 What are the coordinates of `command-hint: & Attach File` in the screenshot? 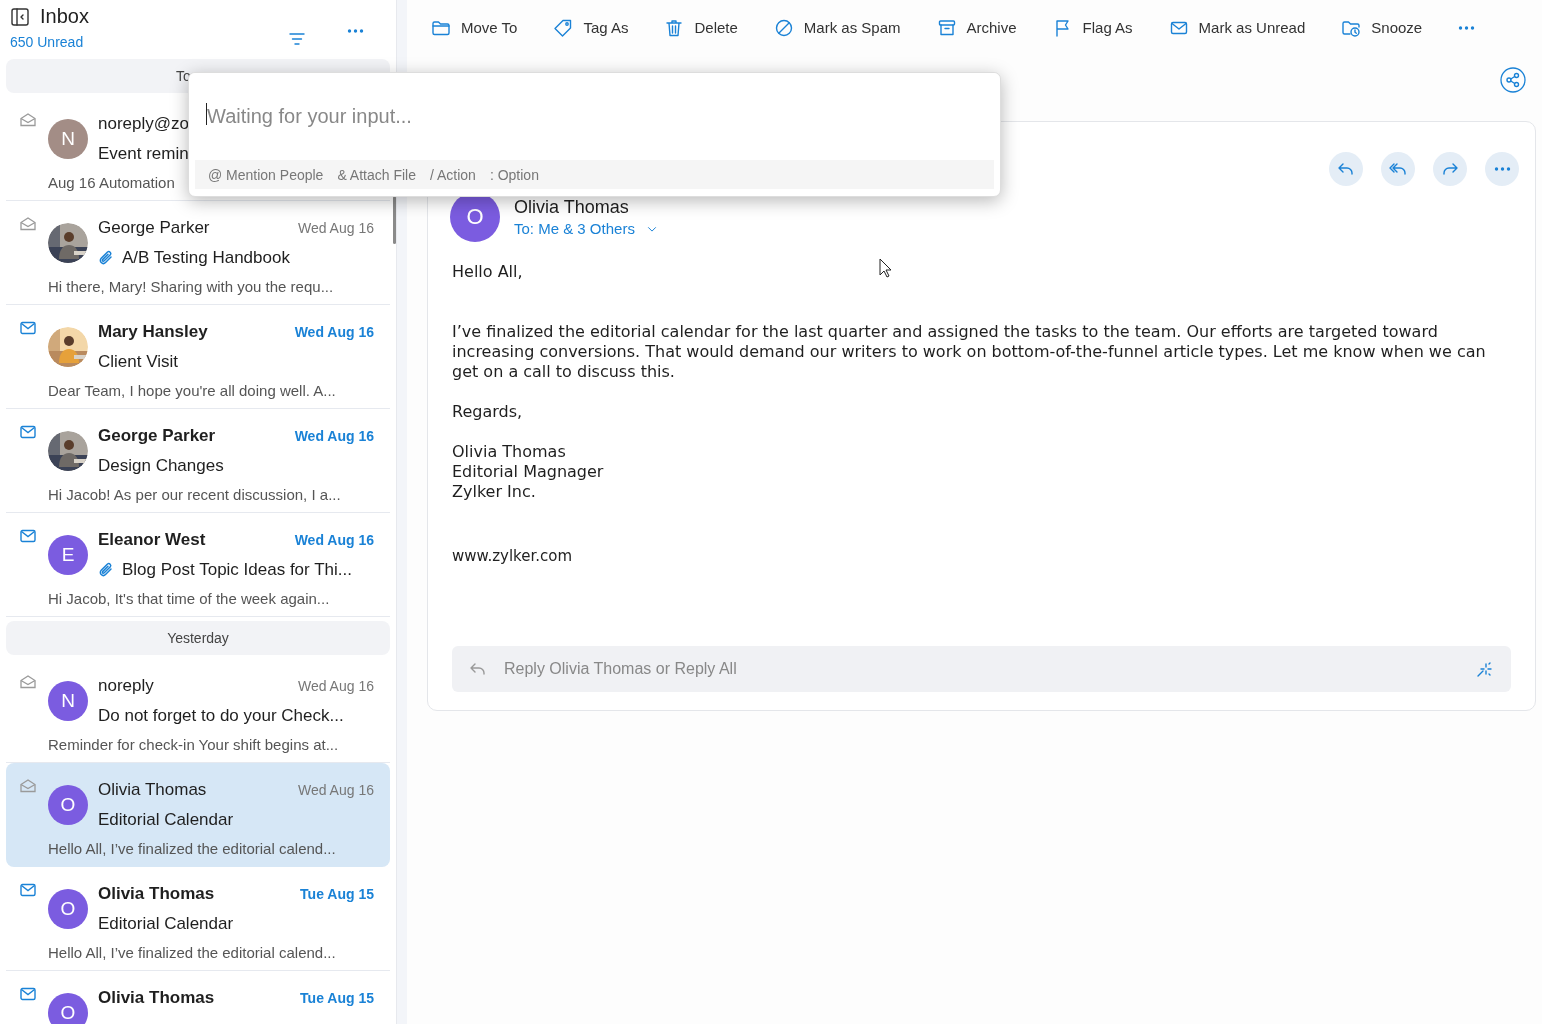 It's located at (376, 174).